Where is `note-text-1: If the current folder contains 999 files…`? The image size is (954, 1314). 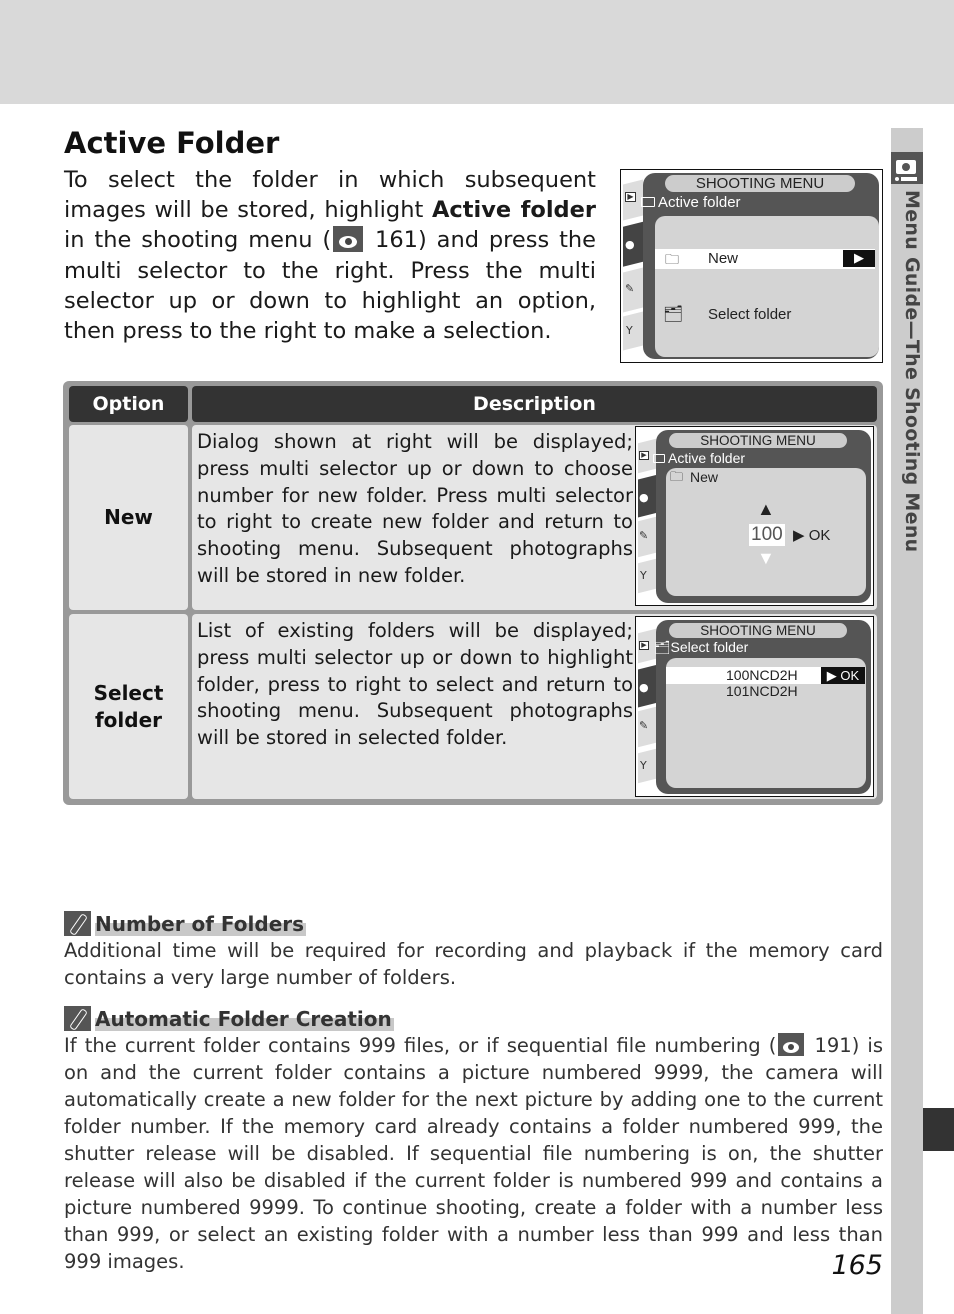 note-text-1: If the current folder contains 999 files… is located at coordinates (420, 1045).